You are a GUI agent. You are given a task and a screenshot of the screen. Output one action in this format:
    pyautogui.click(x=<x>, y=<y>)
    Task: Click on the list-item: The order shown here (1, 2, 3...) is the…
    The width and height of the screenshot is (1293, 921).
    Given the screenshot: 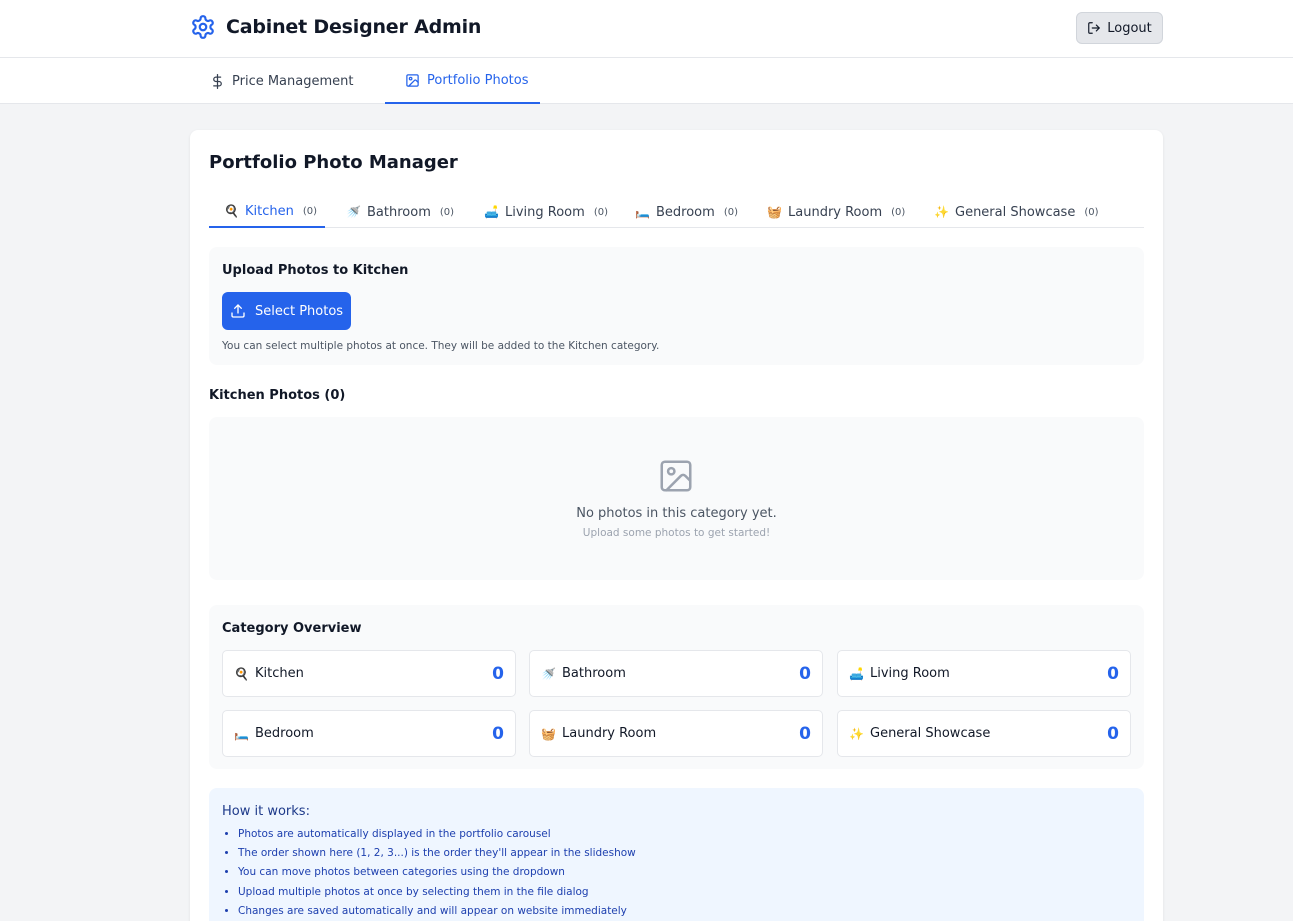 What is the action you would take?
    pyautogui.click(x=437, y=855)
    